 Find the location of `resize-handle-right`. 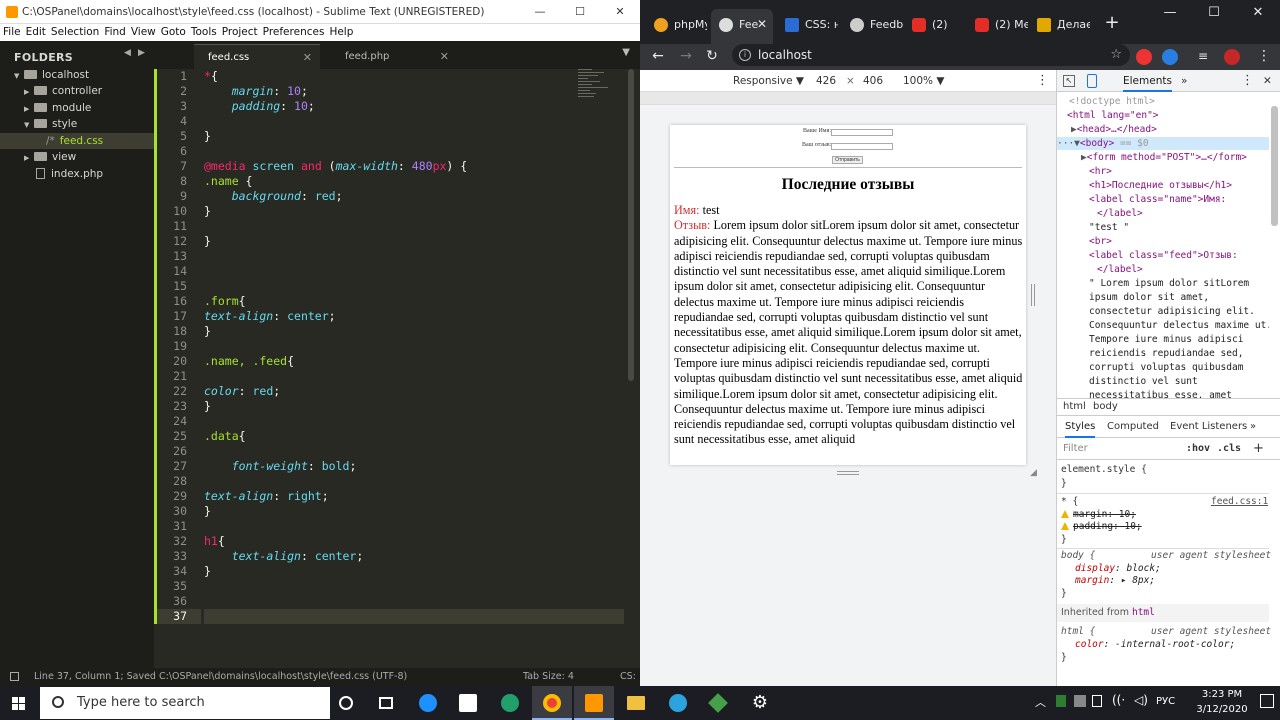

resize-handle-right is located at coordinates (1033, 295).